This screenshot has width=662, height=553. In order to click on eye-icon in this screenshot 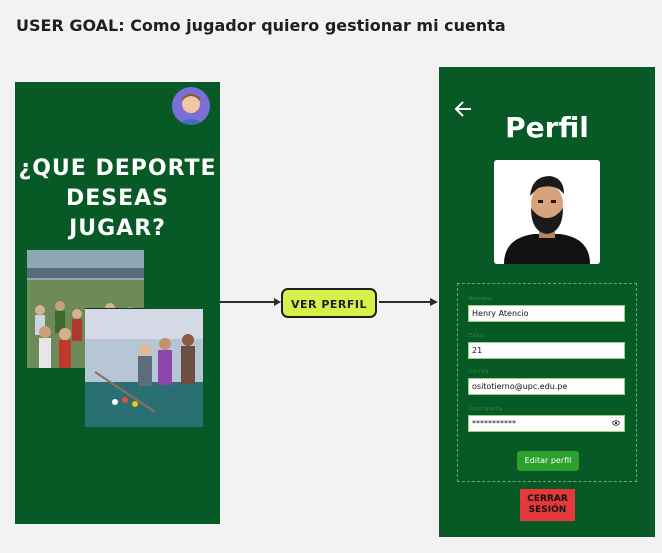, I will do `click(616, 423)`.